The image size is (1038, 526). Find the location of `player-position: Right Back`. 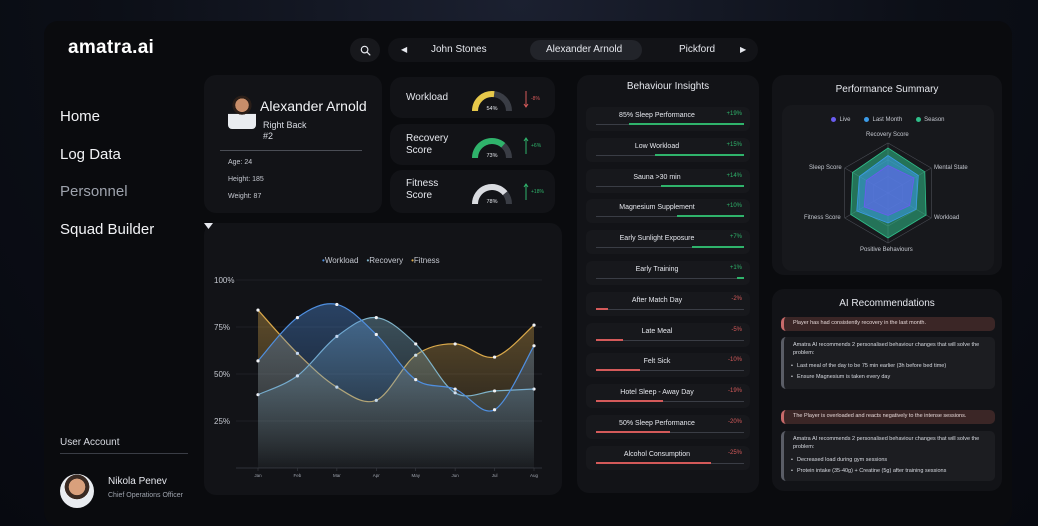

player-position: Right Back is located at coordinates (285, 125).